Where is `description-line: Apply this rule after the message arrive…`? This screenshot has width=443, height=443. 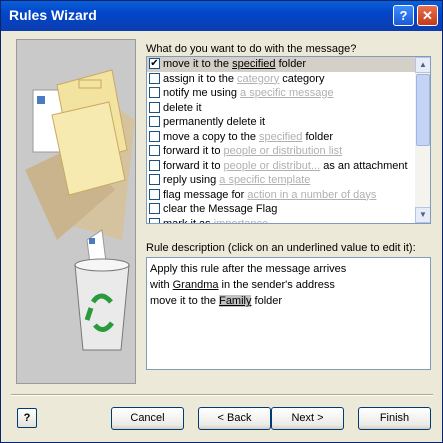
description-line: Apply this rule after the message arrive… is located at coordinates (288, 269).